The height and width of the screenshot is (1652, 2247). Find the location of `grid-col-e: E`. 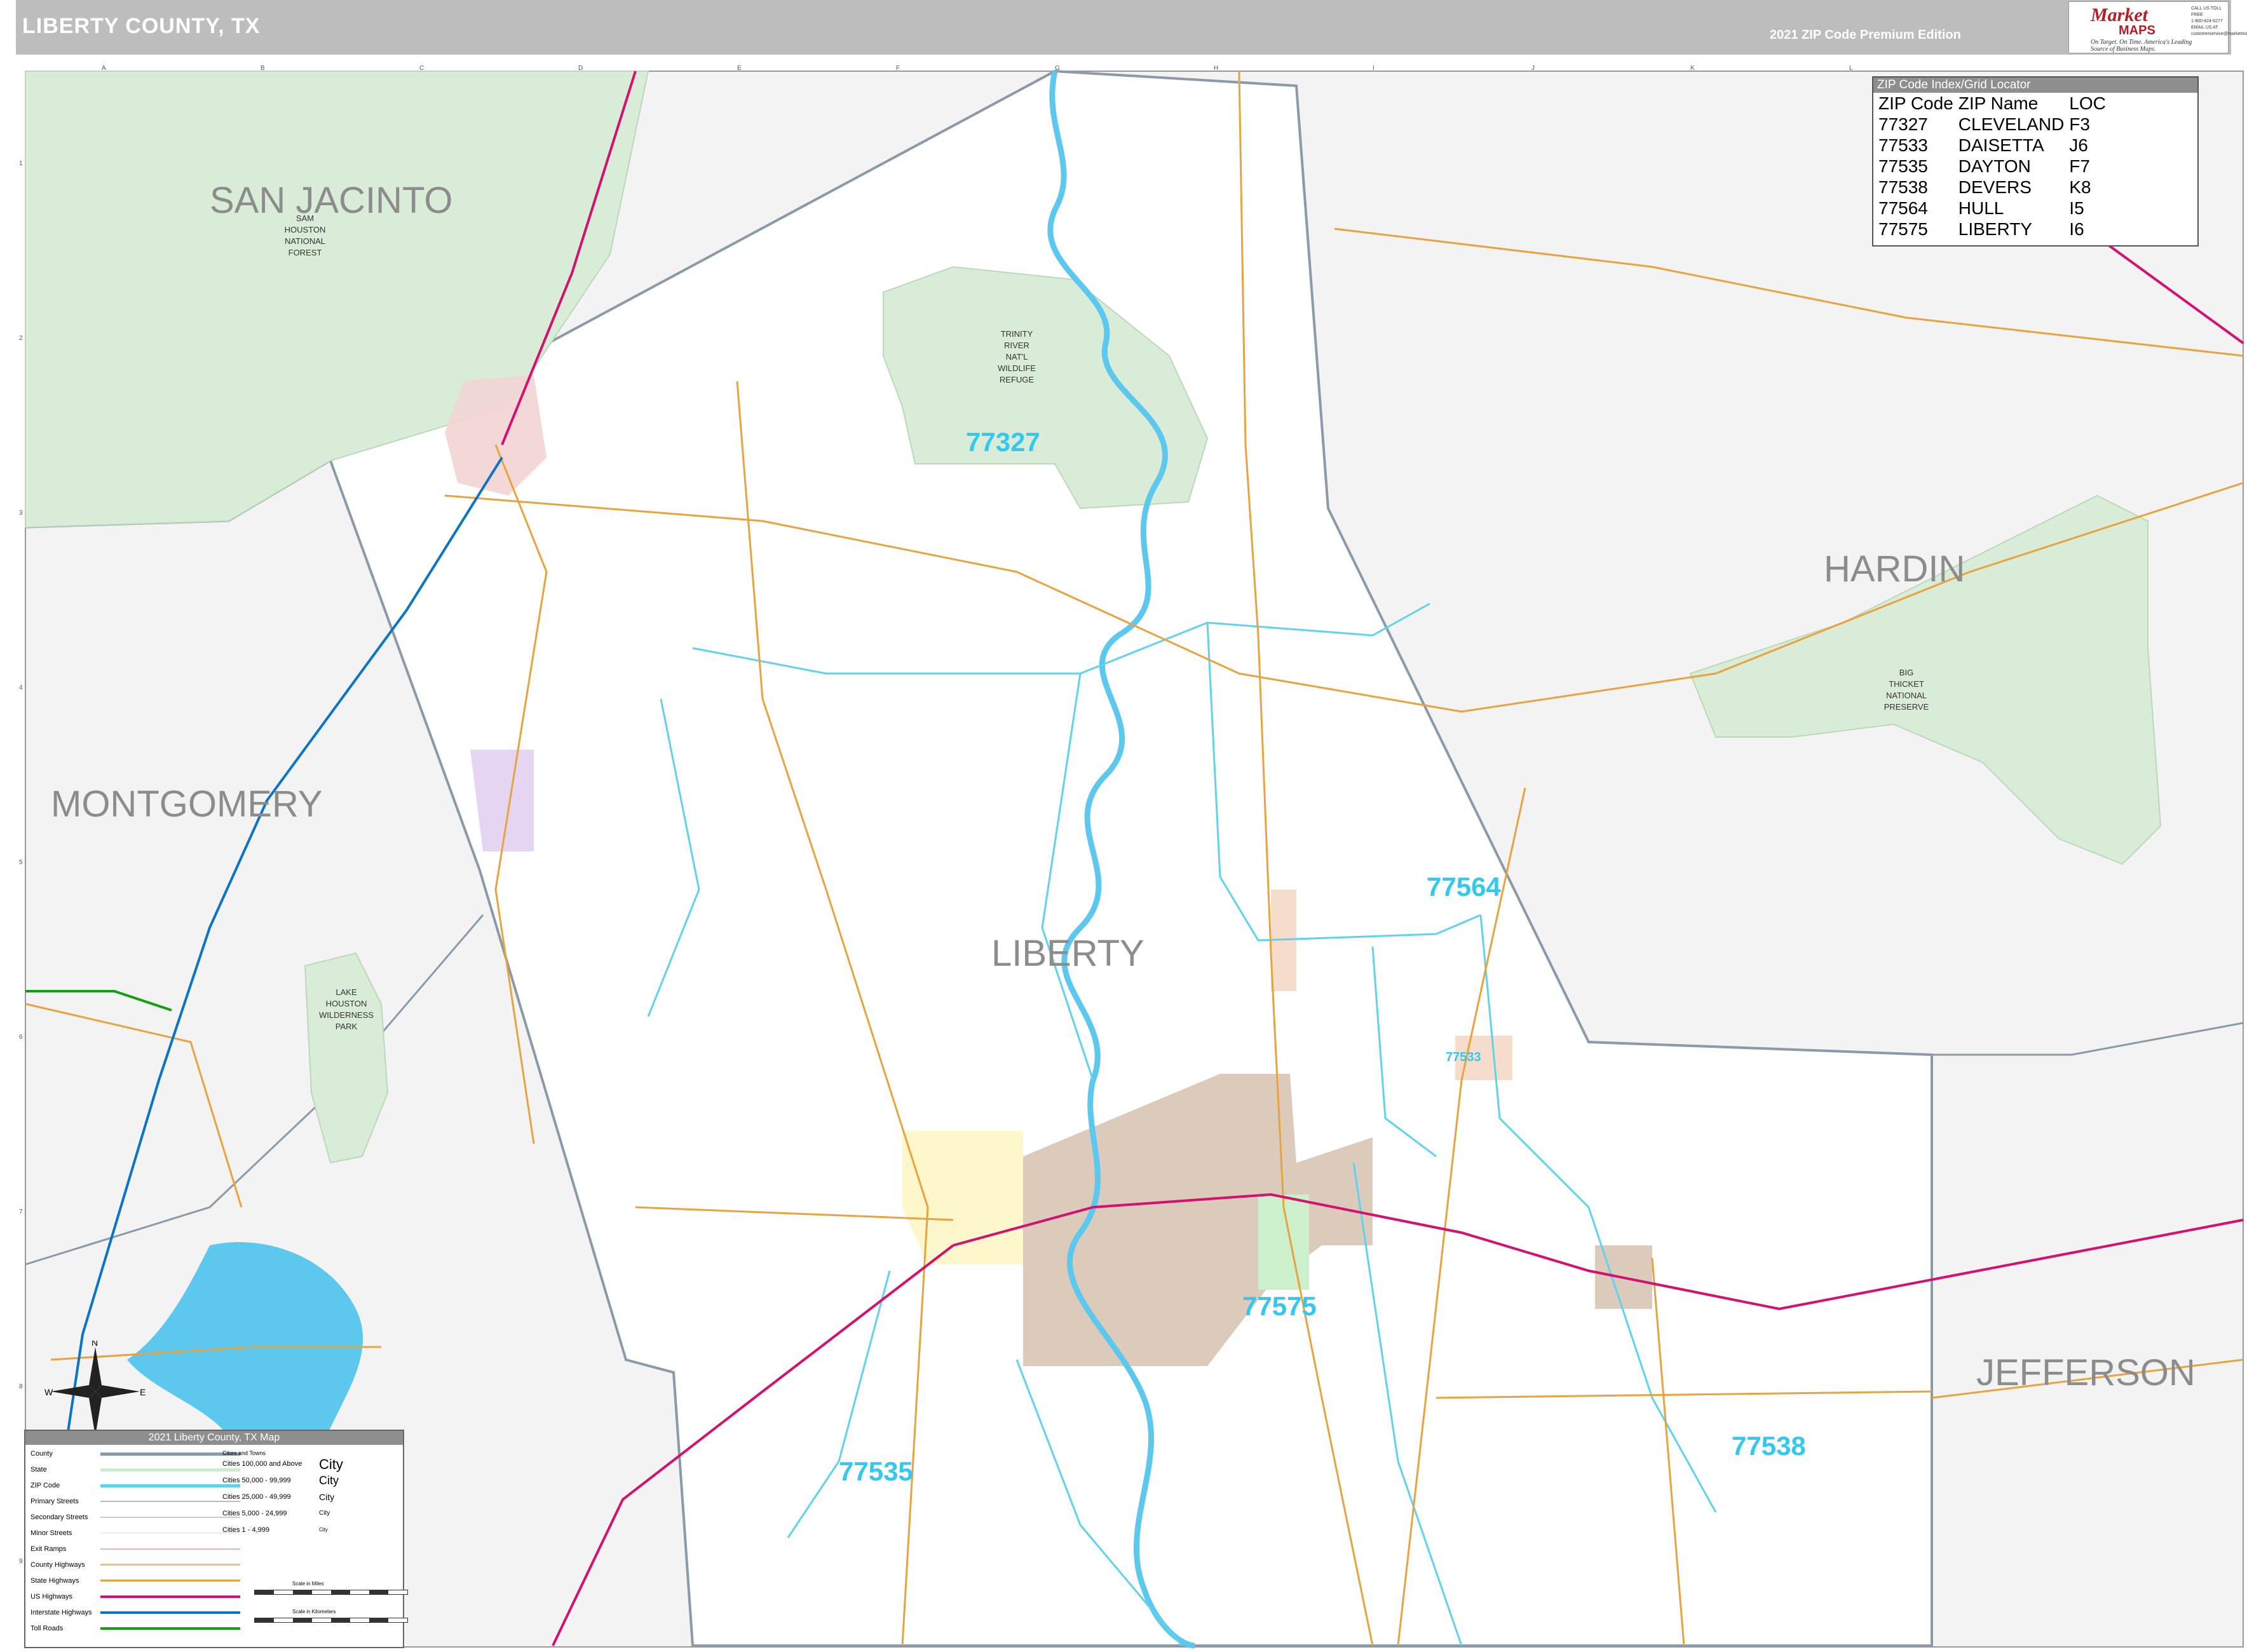

grid-col-e: E is located at coordinates (739, 68).